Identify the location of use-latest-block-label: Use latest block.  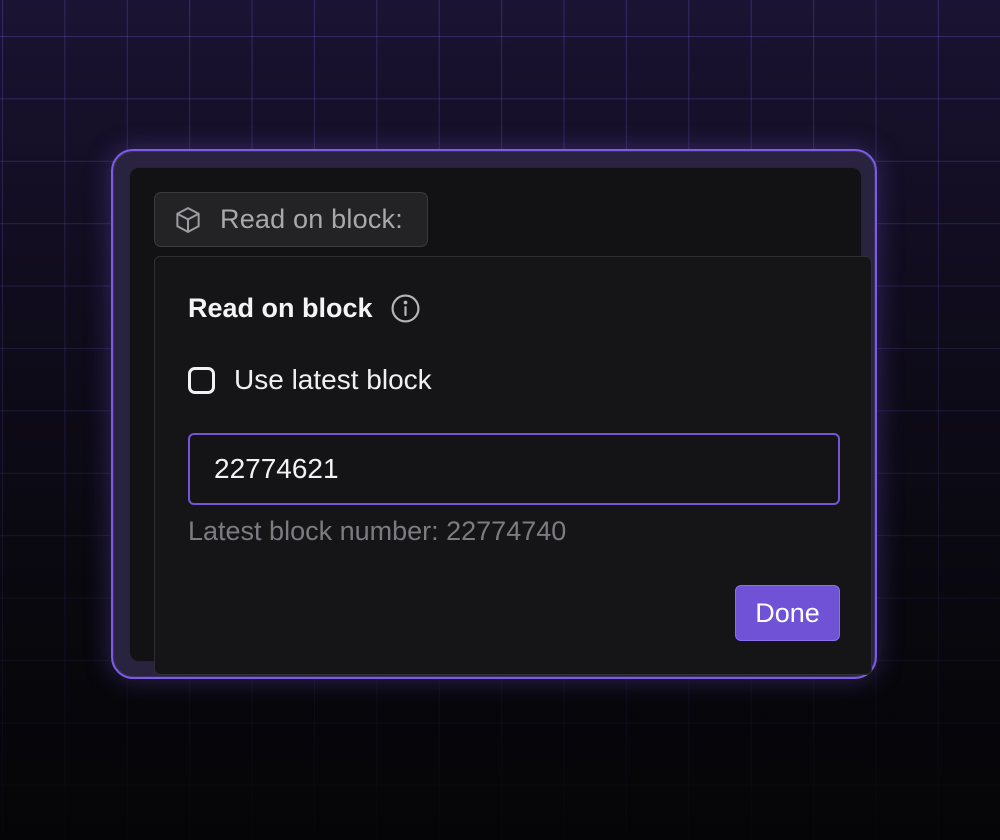
(333, 380).